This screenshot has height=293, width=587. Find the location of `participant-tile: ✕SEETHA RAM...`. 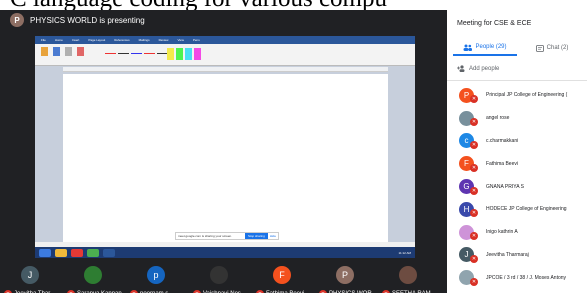

participant-tile: ✕SEETHA RAM... is located at coordinates (409, 278).